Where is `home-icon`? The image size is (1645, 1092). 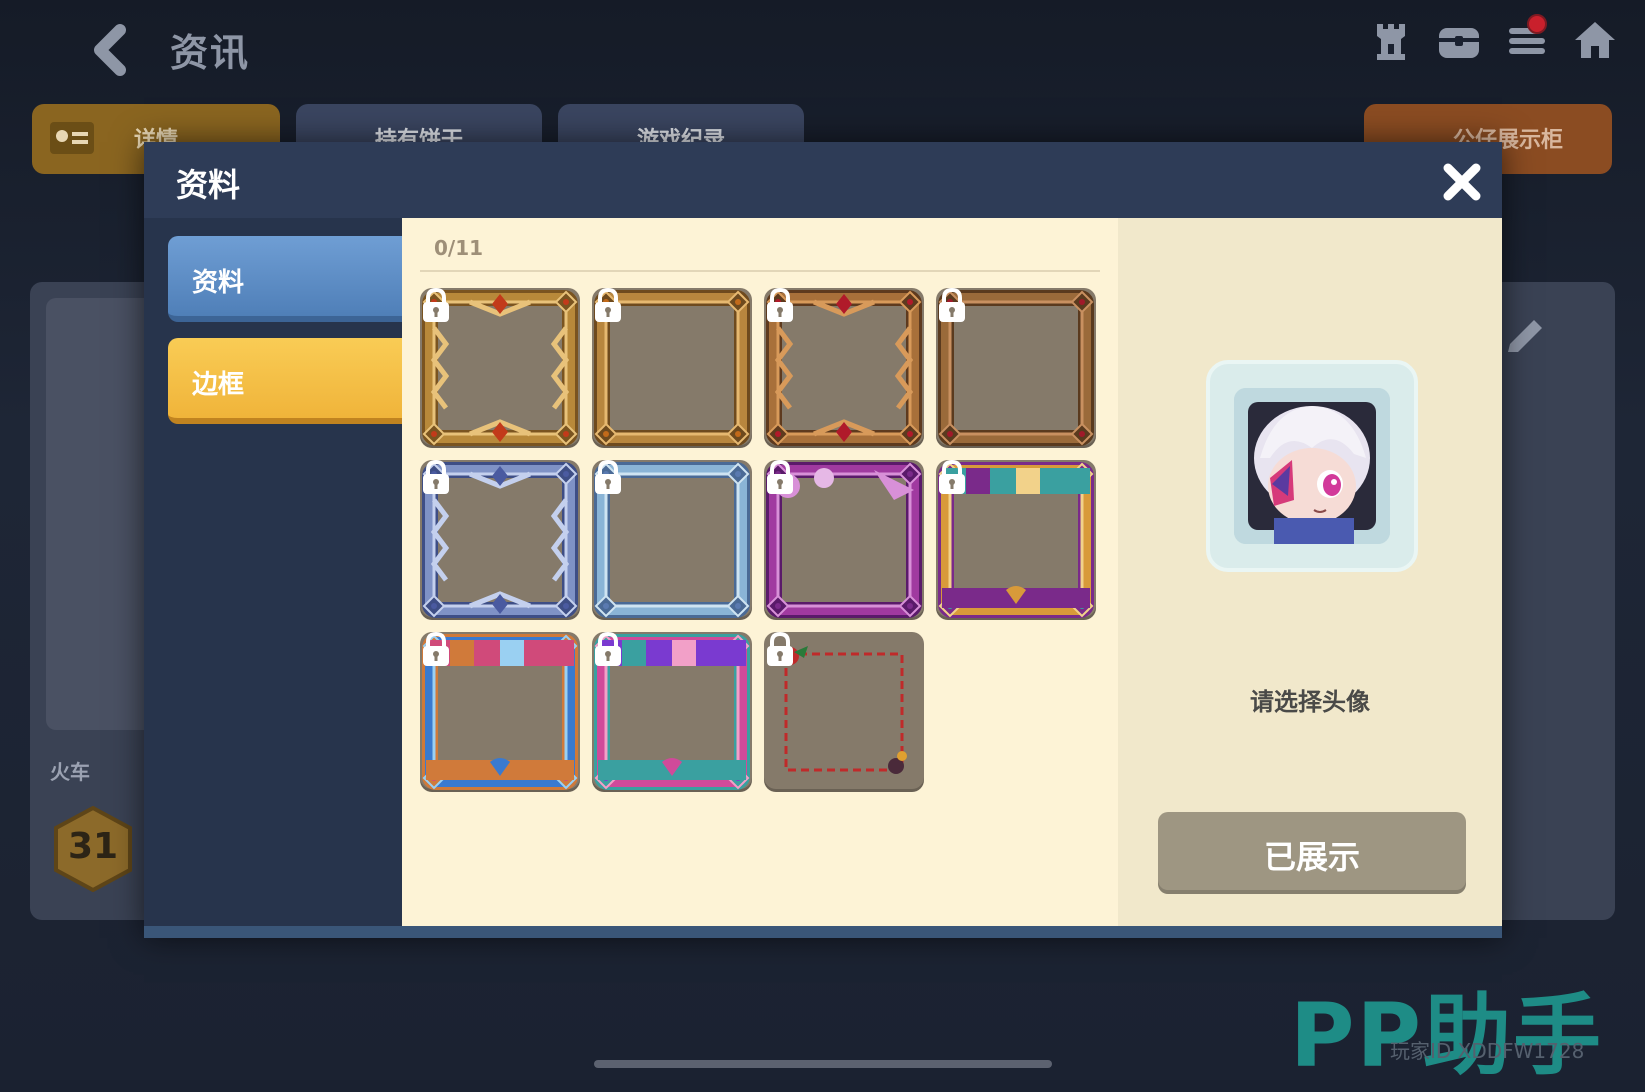
home-icon is located at coordinates (1595, 40).